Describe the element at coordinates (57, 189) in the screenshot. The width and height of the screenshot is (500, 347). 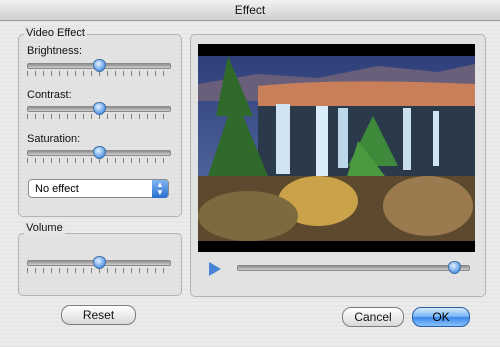
I see `effect-select-value: No effect` at that location.